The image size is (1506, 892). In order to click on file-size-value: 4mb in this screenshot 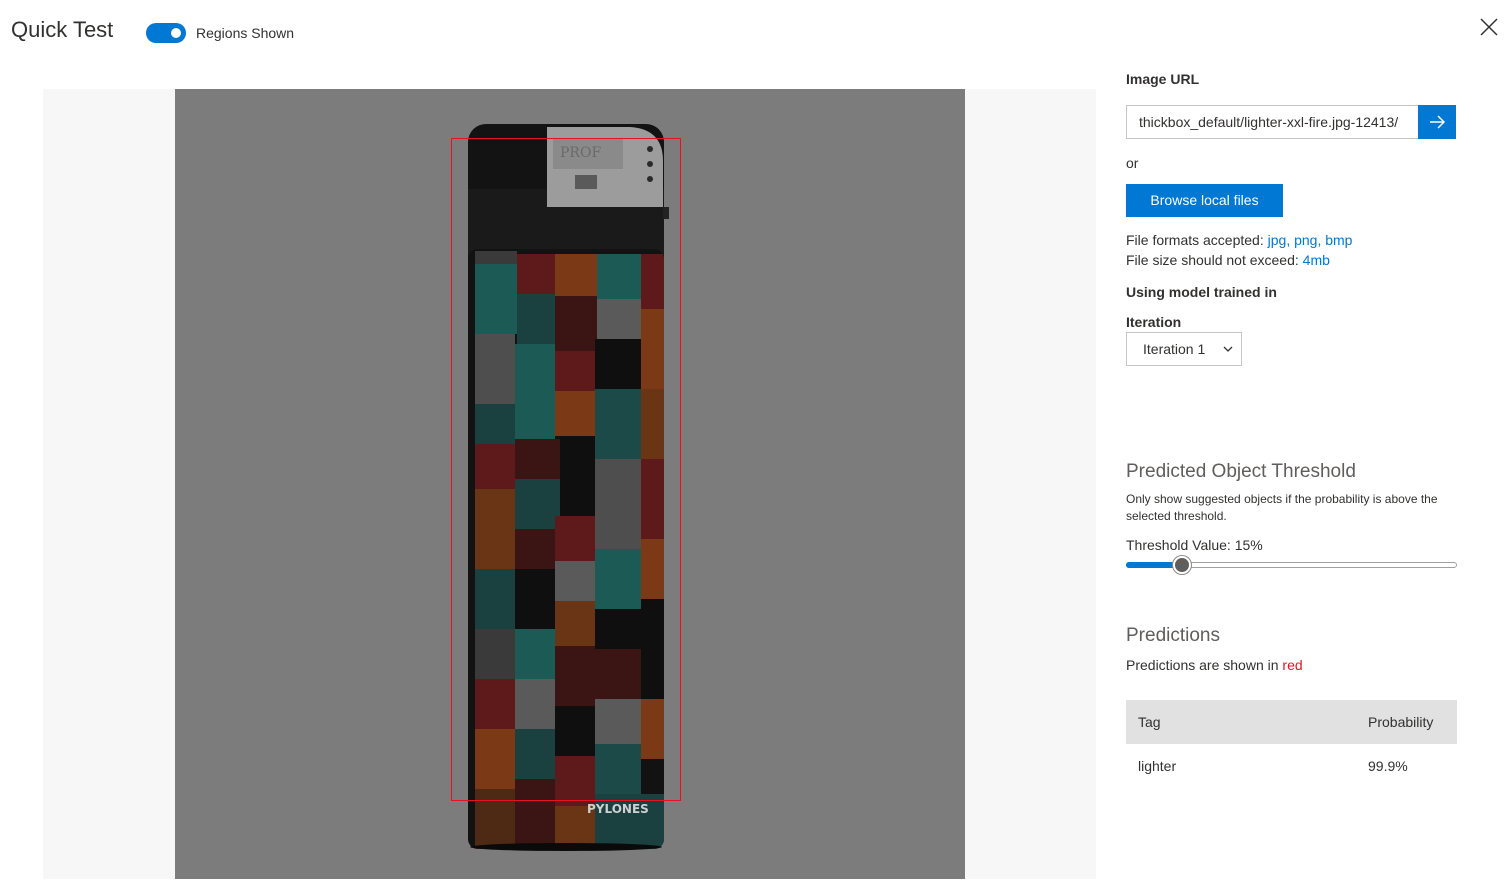, I will do `click(1316, 260)`.